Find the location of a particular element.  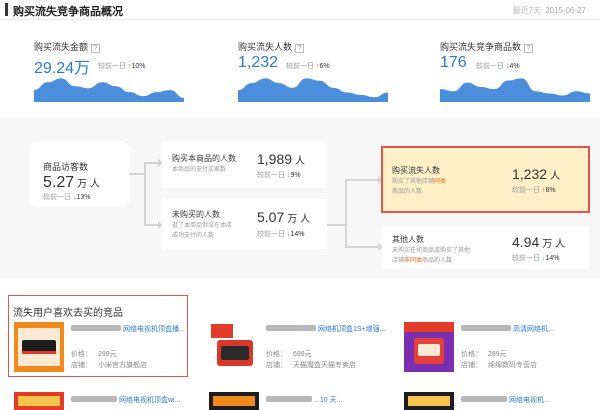

product-card: 网络机顶盒1S+增强... 价格： 699元 店铺： 天猫魔盒天猫专卖店 is located at coordinates (297, 353).